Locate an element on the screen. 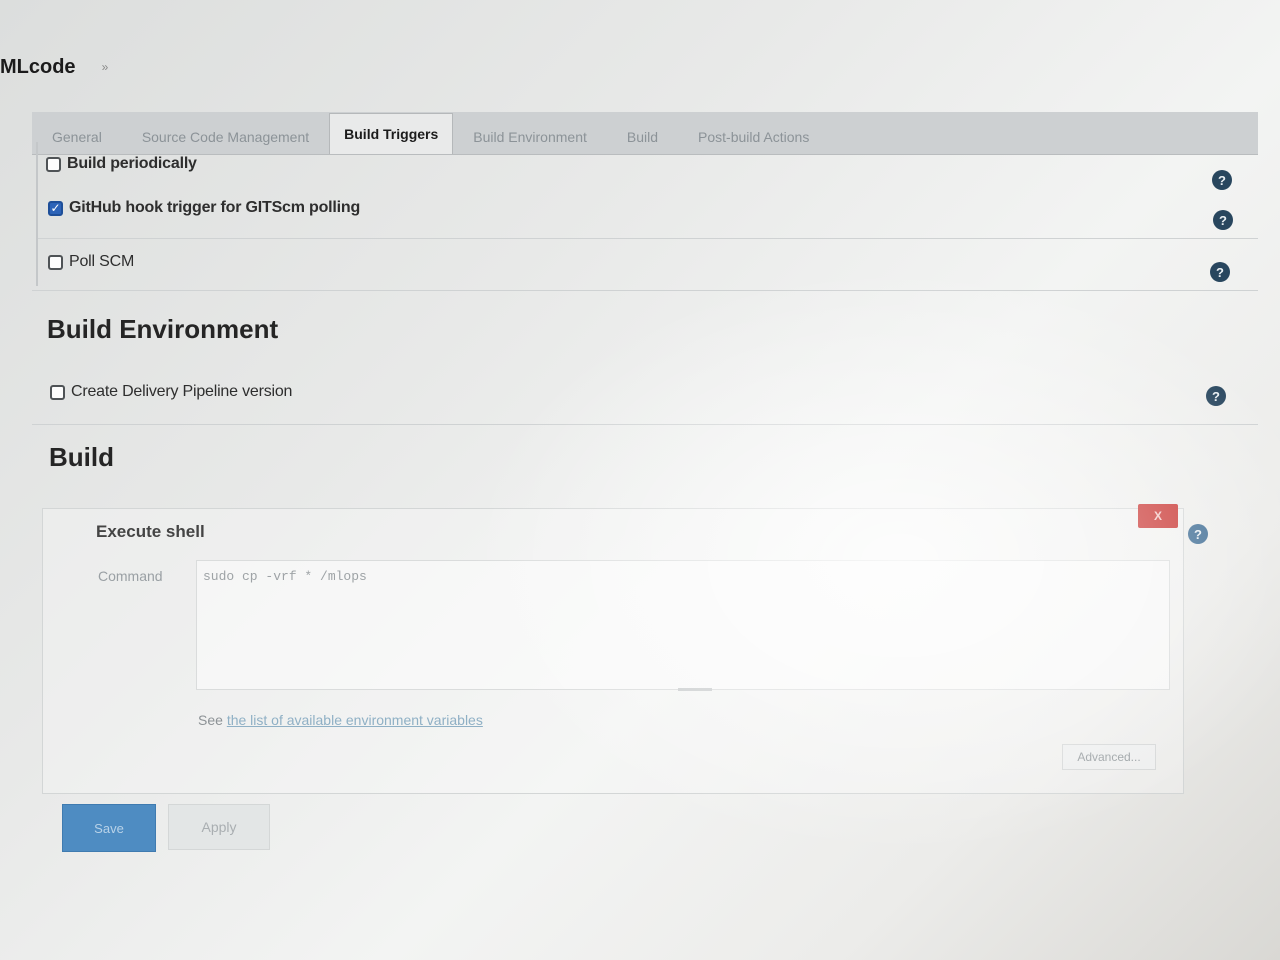 Image resolution: width=1280 pixels, height=960 pixels. command-textarea: sudo cp -vrf * /mlops is located at coordinates (683, 625).